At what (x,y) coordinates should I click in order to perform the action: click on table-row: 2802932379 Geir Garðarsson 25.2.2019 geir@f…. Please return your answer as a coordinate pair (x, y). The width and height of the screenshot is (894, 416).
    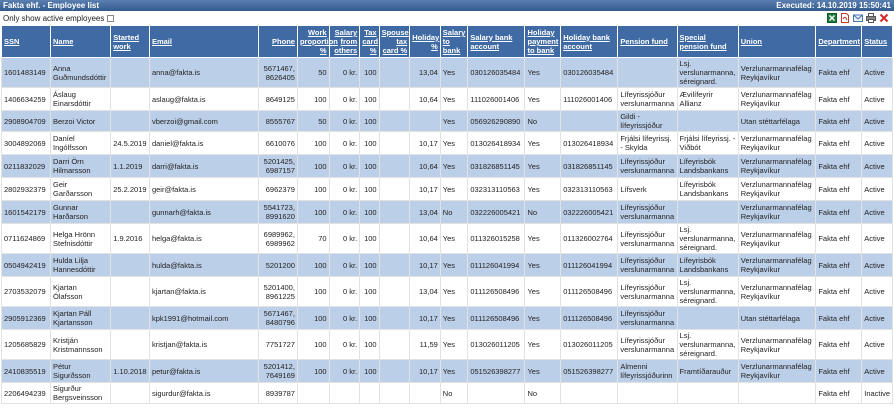
    Looking at the image, I should click on (447, 189).